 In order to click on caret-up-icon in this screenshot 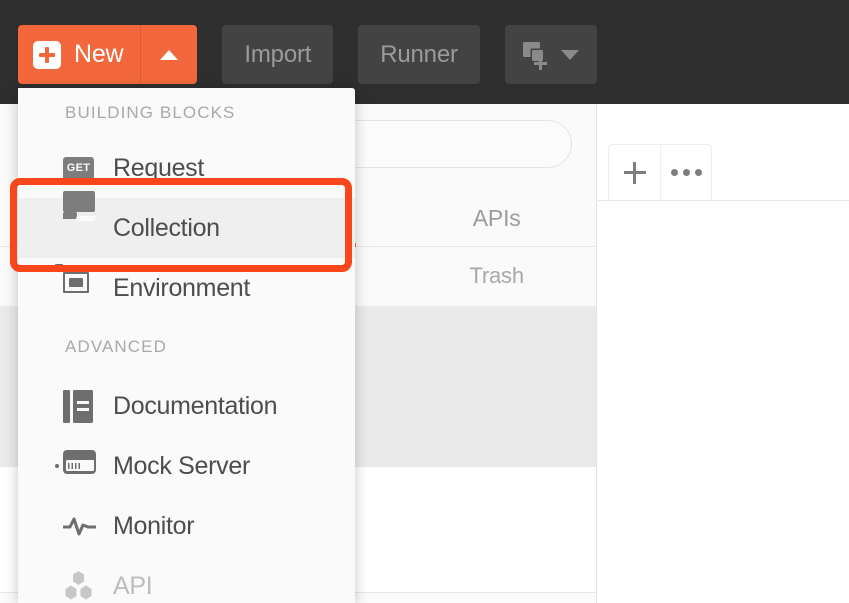, I will do `click(169, 54)`.